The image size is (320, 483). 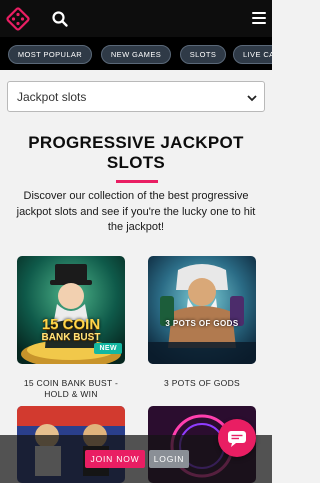 I want to click on page-title-line-2: SLOTS, so click(x=136, y=162).